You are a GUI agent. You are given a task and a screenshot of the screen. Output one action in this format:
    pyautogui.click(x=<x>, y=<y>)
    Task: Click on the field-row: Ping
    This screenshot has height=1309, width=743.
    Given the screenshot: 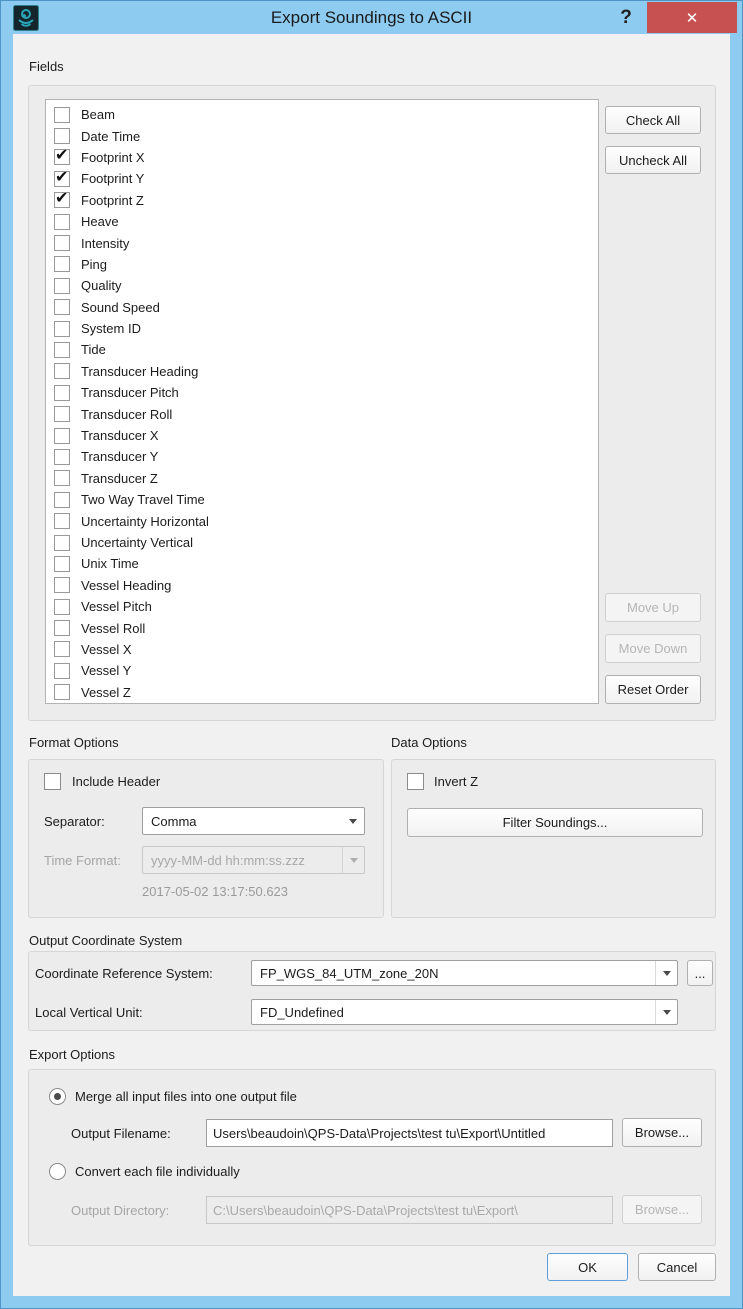 What is the action you would take?
    pyautogui.click(x=322, y=264)
    